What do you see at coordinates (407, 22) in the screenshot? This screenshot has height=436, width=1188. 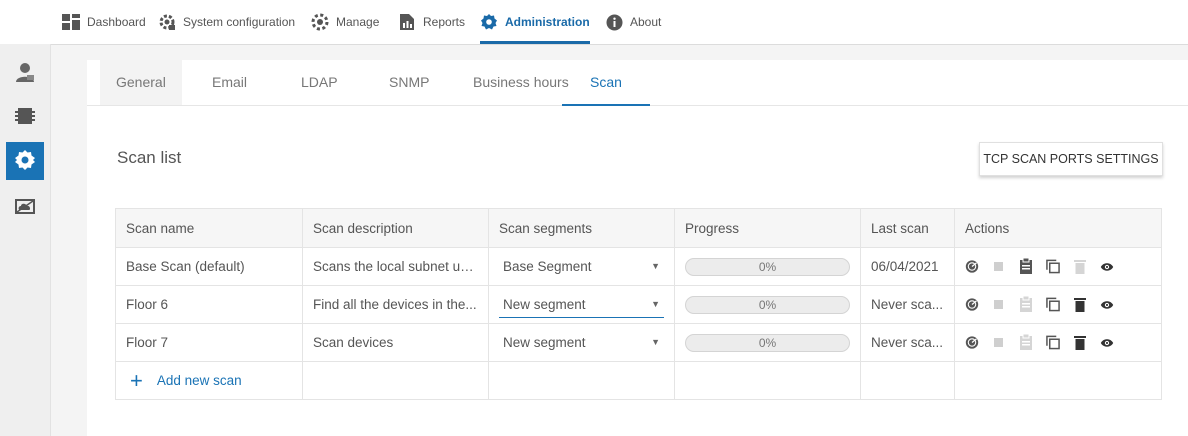 I see `reports-icon` at bounding box center [407, 22].